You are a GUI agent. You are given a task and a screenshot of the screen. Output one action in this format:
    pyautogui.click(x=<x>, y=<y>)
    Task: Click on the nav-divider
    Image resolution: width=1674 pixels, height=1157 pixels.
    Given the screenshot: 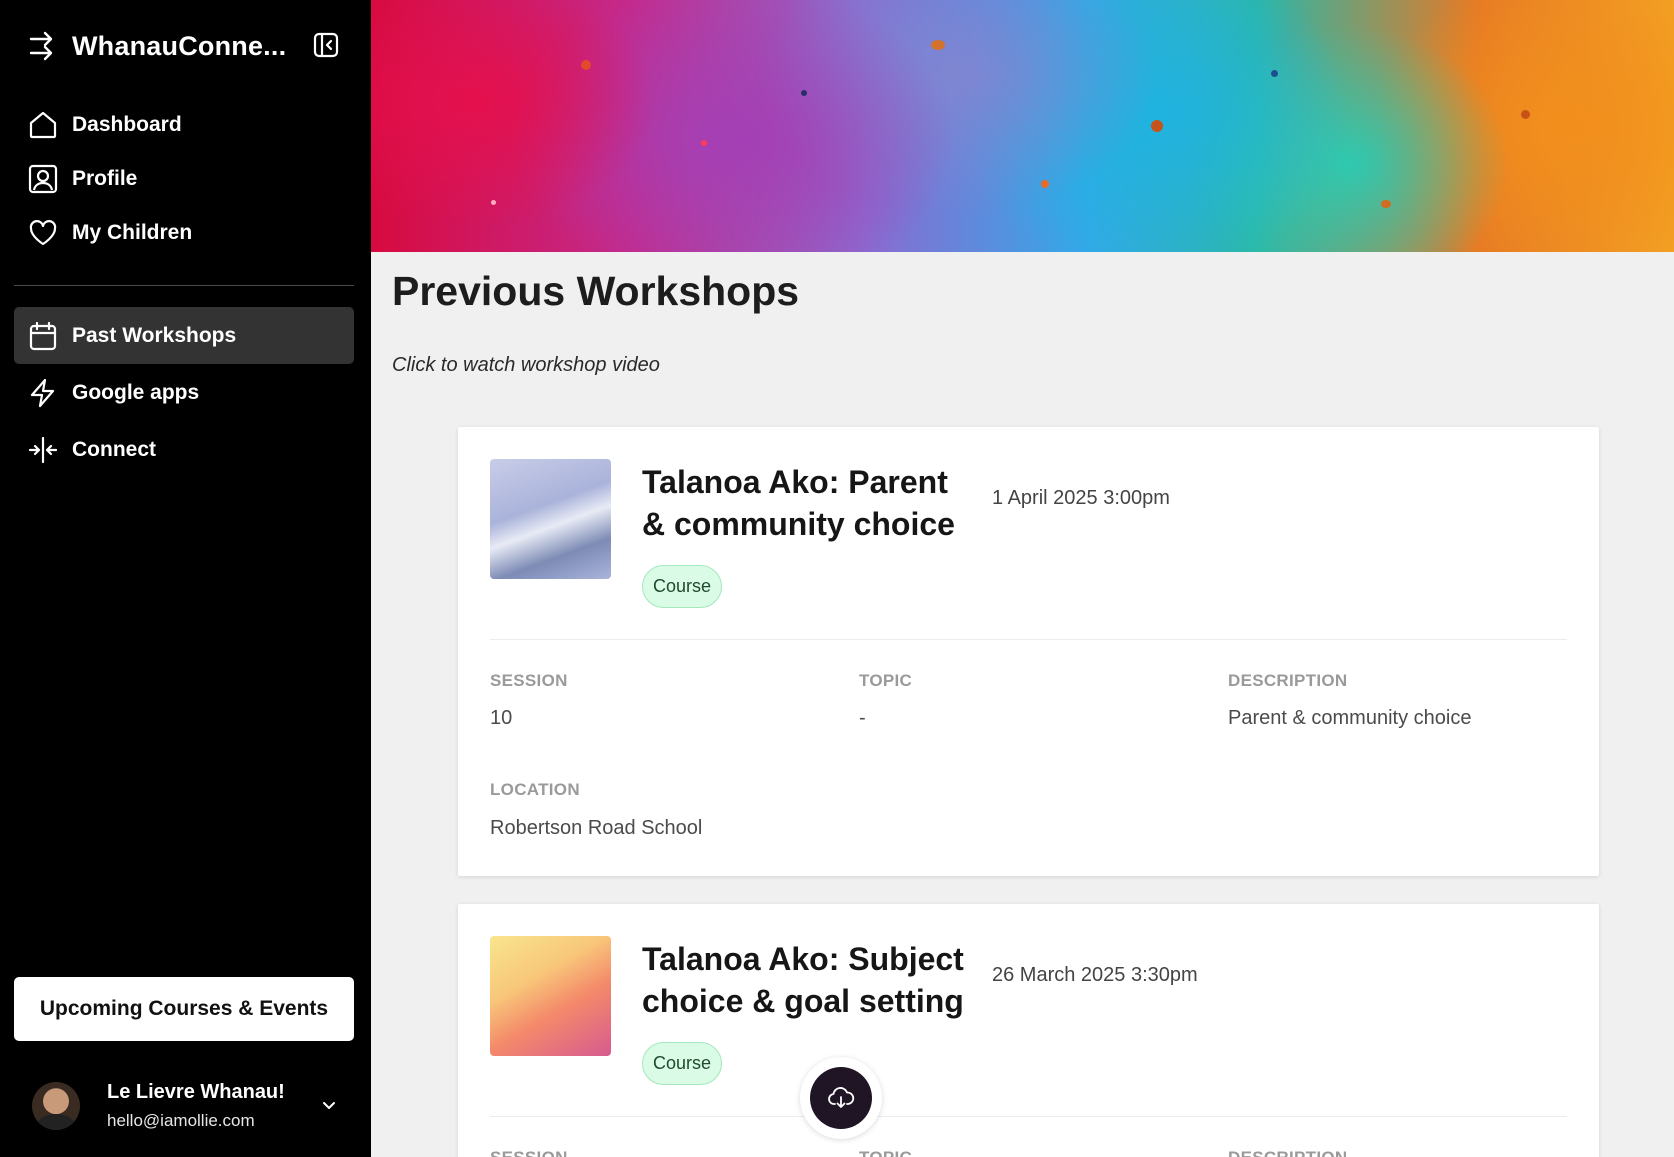 What is the action you would take?
    pyautogui.click(x=184, y=285)
    